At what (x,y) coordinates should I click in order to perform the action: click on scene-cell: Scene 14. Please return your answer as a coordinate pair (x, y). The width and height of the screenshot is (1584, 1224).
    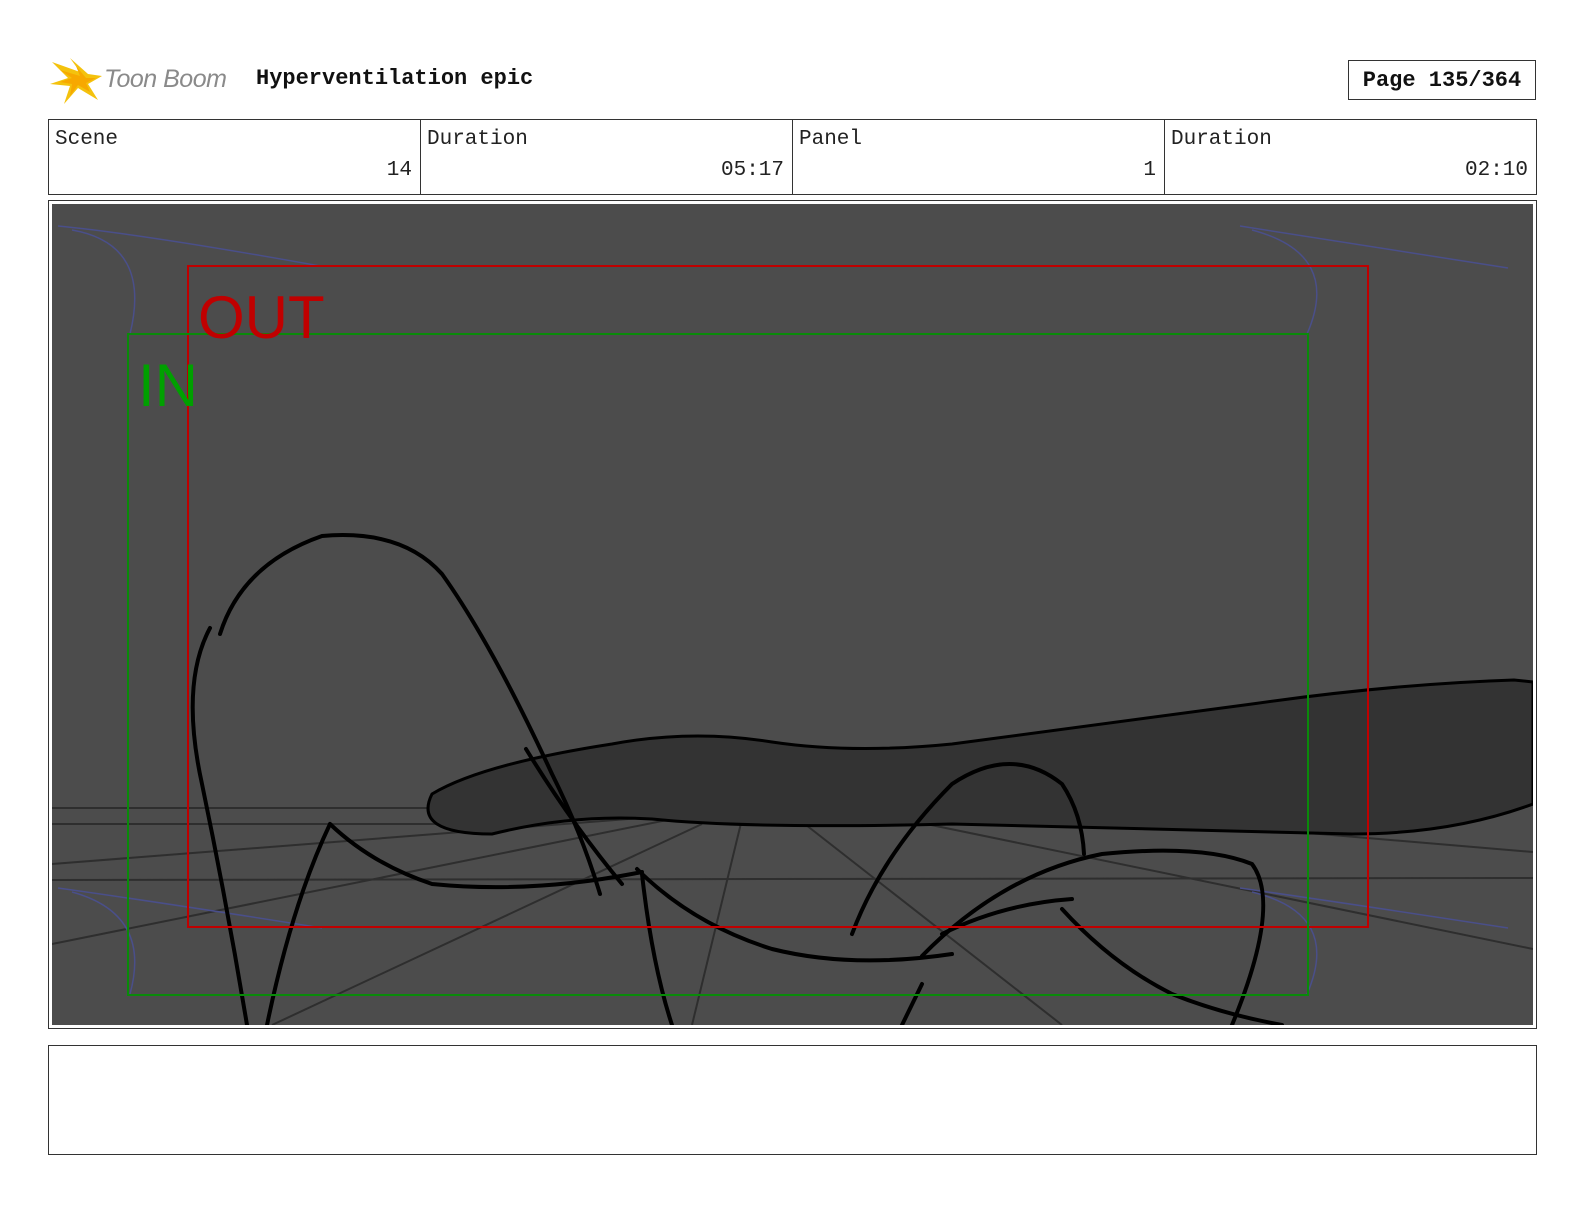
    Looking at the image, I should click on (235, 157).